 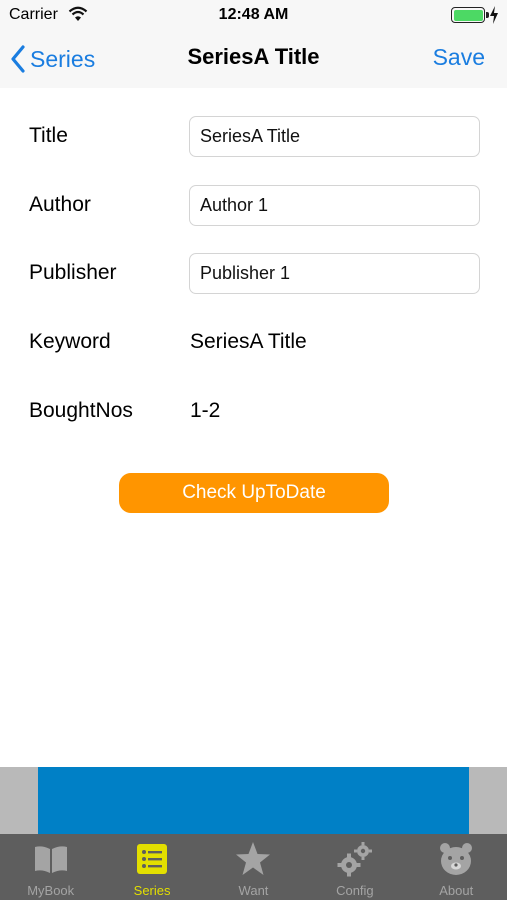 I want to click on title-field, so click(x=334, y=136).